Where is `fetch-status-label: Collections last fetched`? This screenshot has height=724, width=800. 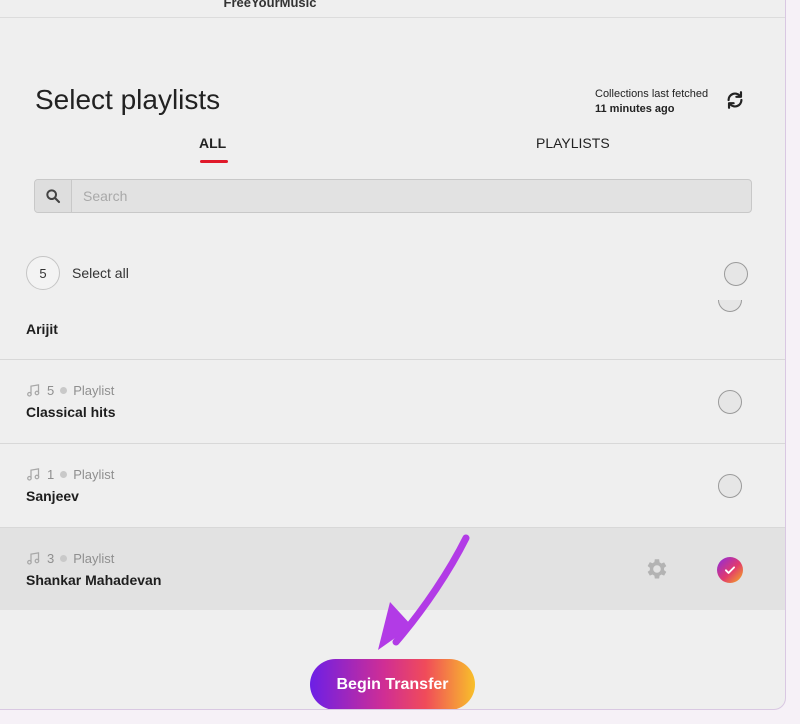
fetch-status-label: Collections last fetched is located at coordinates (652, 94).